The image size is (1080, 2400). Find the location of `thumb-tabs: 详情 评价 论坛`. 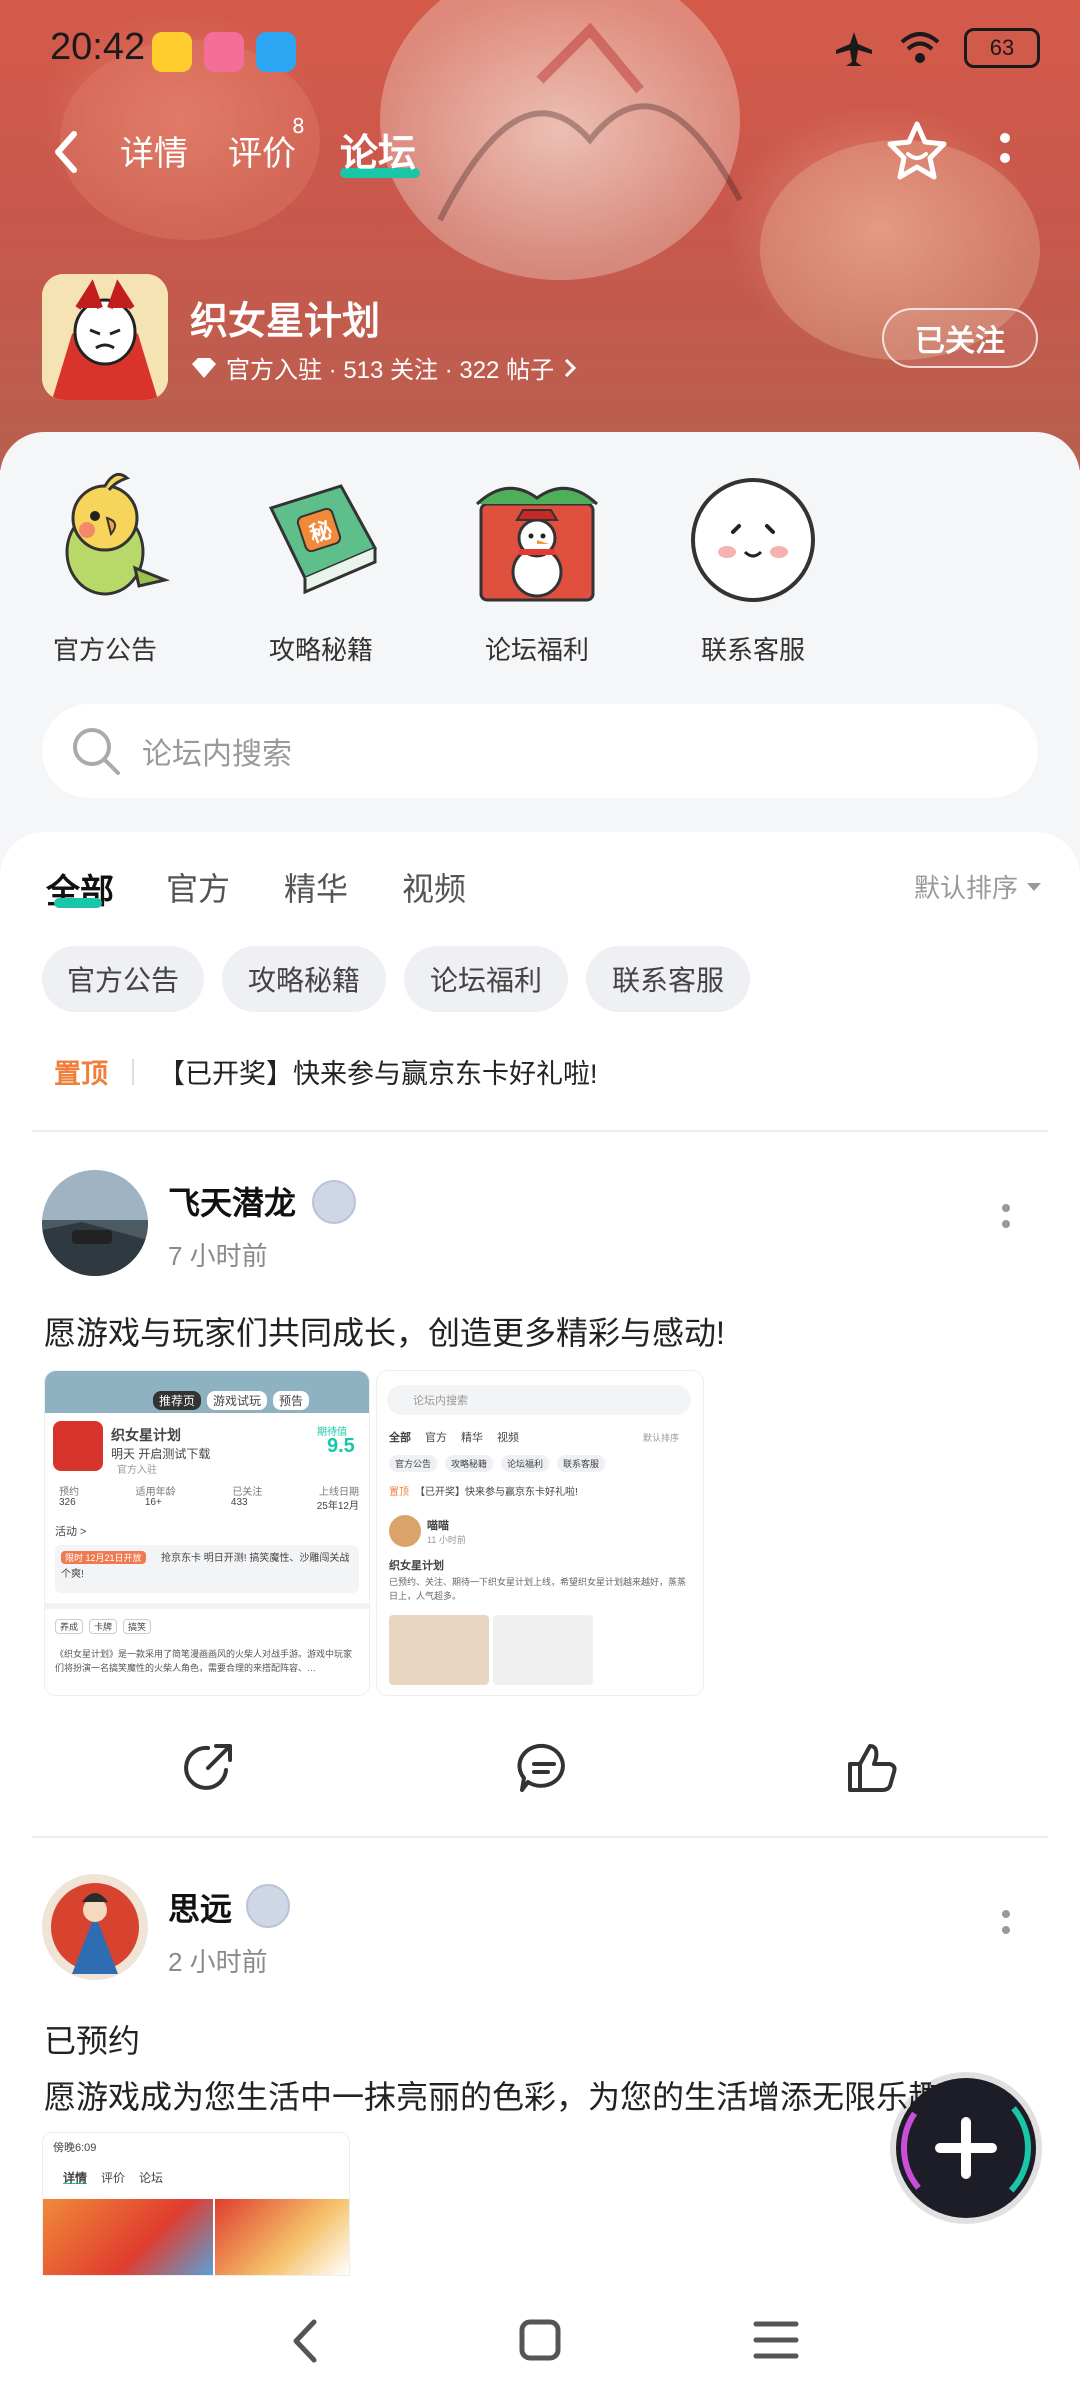

thumb-tabs: 详情 评价 论坛 is located at coordinates (113, 2177).